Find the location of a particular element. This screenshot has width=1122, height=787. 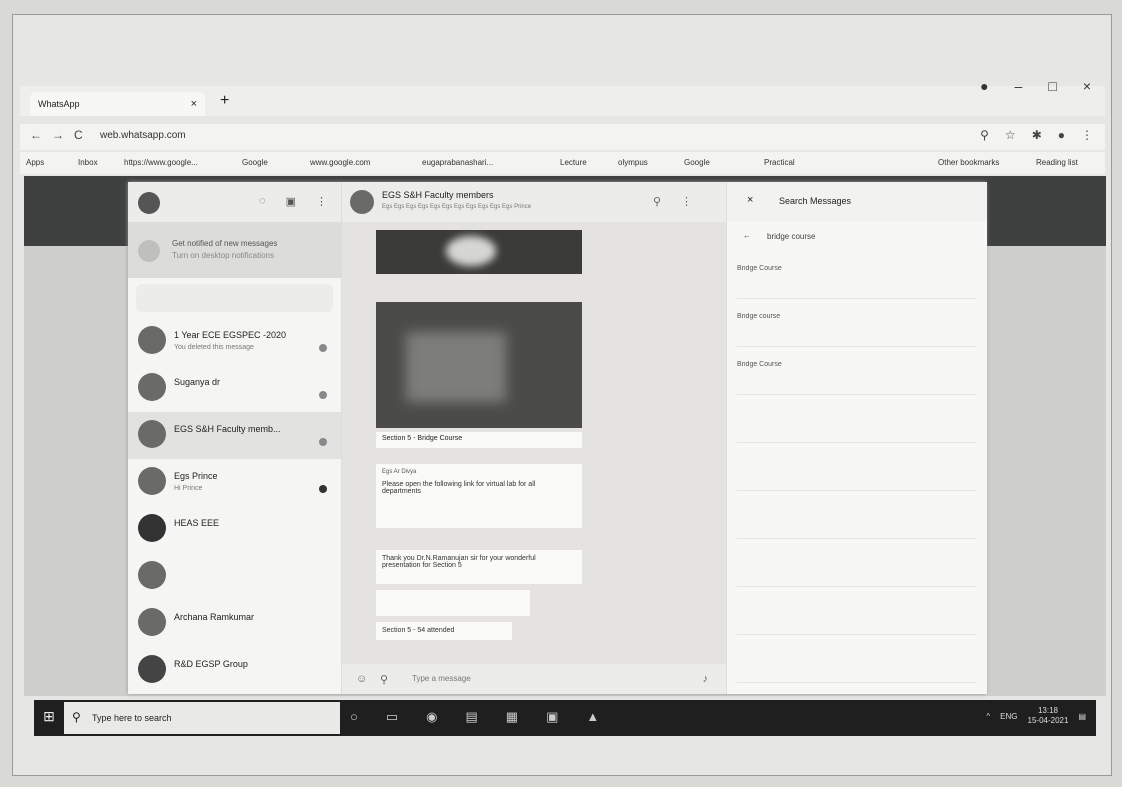

chat-name: Egs Prince is located at coordinates (196, 476).